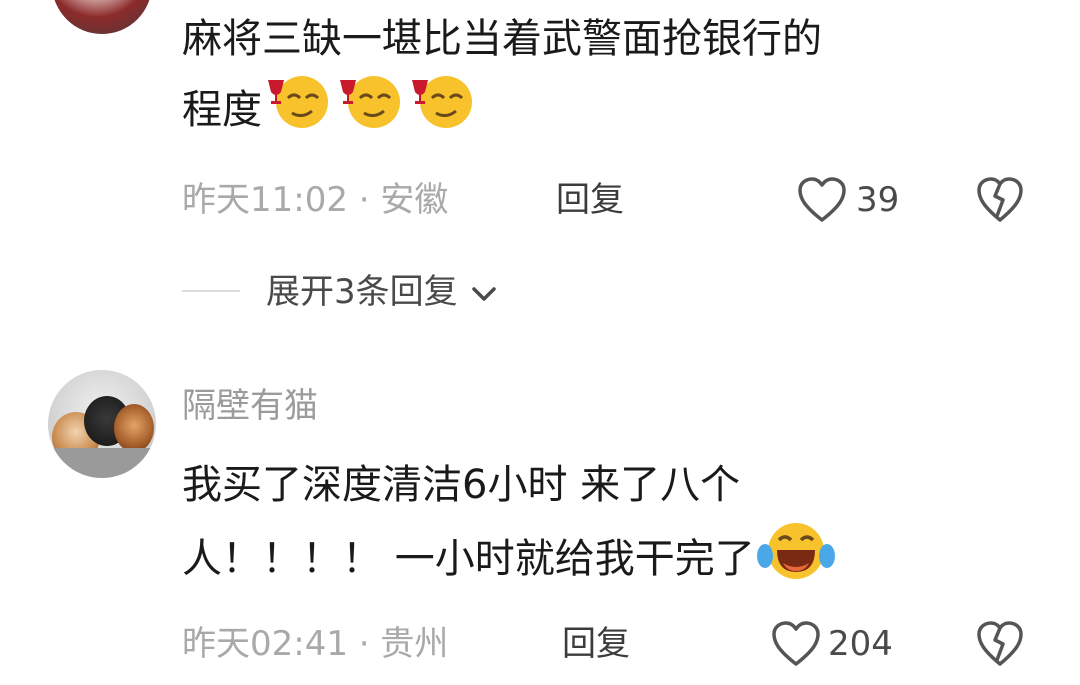 The image size is (1080, 685). Describe the element at coordinates (468, 559) in the screenshot. I see `comment-text-line-2-text: 人！！！！ 一小时就给我干完了` at that location.